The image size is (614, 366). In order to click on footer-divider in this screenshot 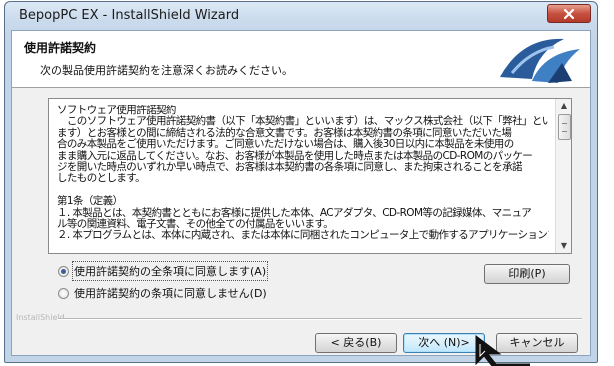, I will do `click(320, 319)`.